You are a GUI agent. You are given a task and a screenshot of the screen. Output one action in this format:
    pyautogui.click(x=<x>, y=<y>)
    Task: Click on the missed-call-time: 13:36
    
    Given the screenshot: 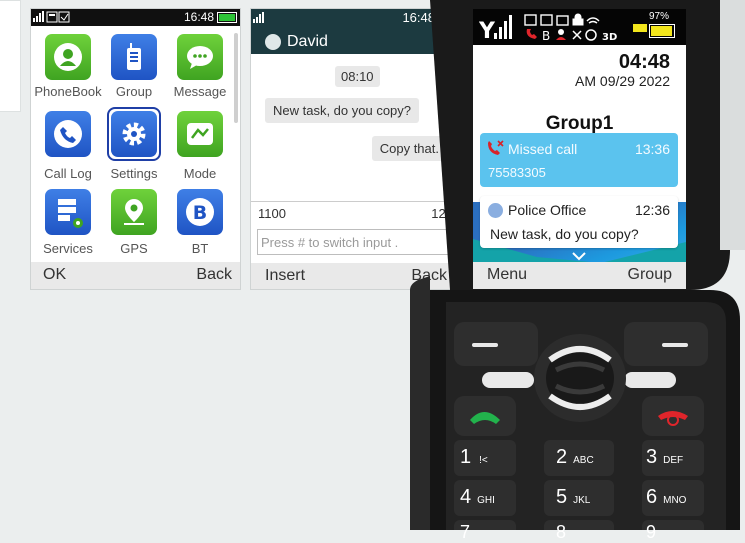 What is the action you would take?
    pyautogui.click(x=652, y=149)
    